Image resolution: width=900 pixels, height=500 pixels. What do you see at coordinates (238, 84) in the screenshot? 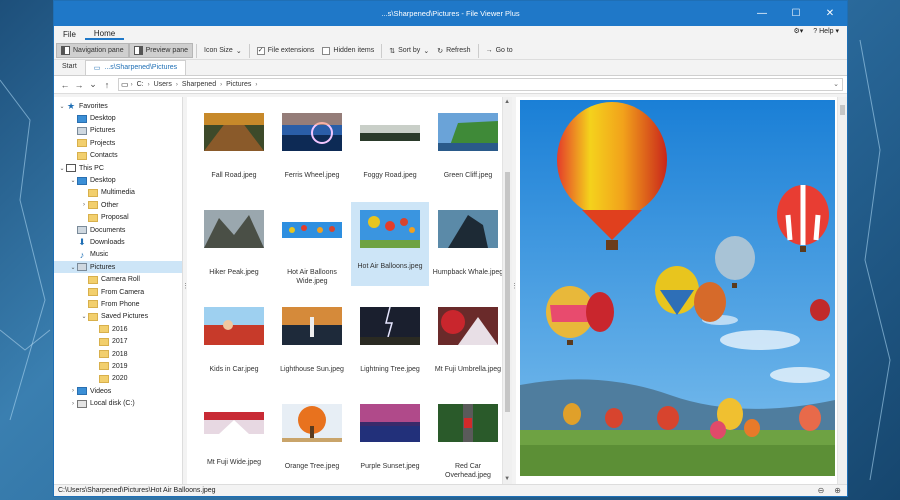
I see `crumb-pictures: Pictures` at bounding box center [238, 84].